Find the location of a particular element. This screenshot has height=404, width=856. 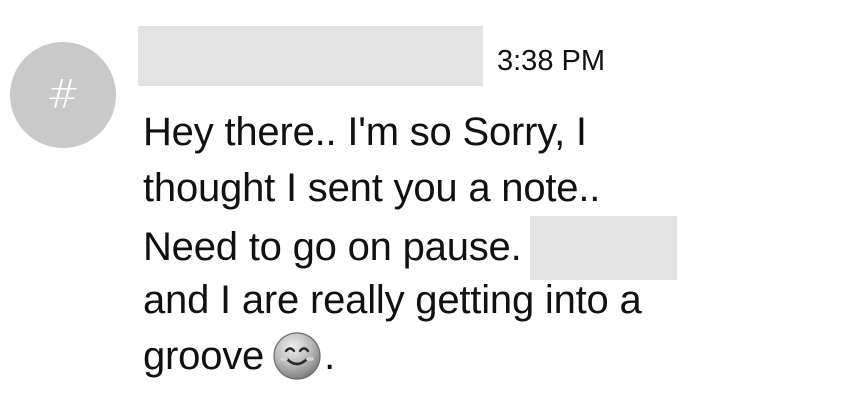

message-line: thought I sent you a note.. is located at coordinates (372, 188).